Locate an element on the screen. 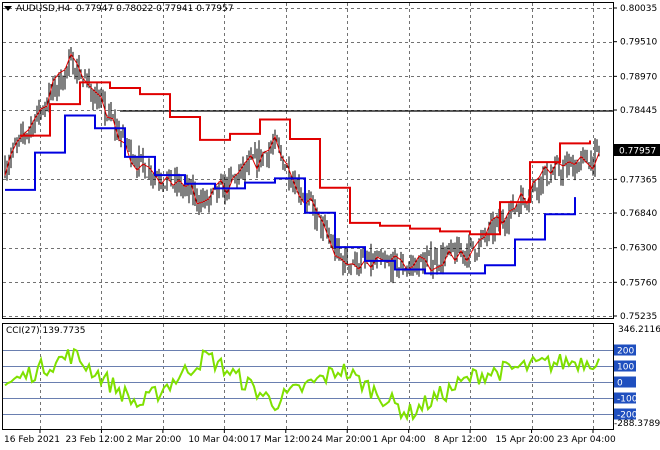 The height and width of the screenshot is (450, 660). time-tick-label: 17 Mar 12:00 is located at coordinates (280, 440).